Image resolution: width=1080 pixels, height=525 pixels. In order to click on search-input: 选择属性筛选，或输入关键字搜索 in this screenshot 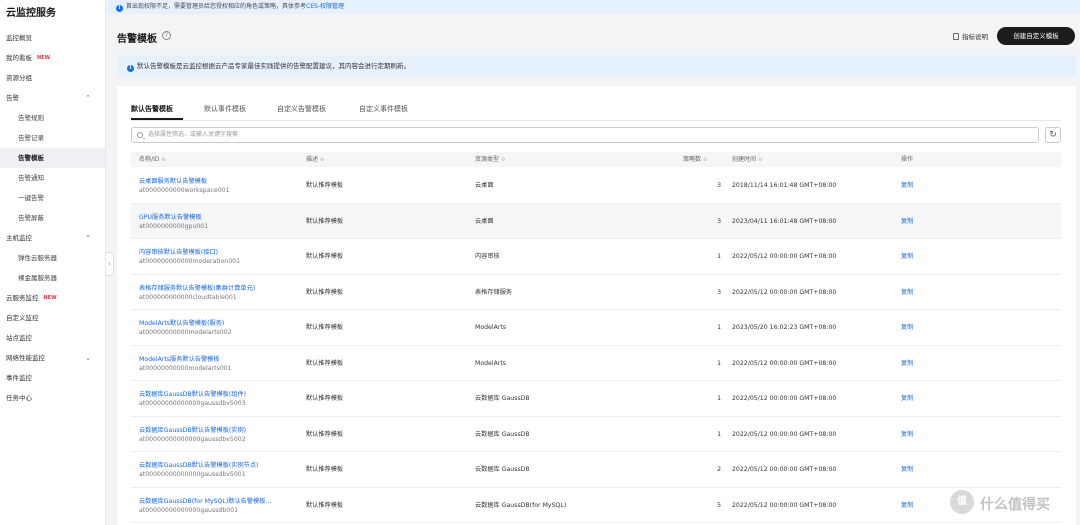, I will do `click(585, 135)`.